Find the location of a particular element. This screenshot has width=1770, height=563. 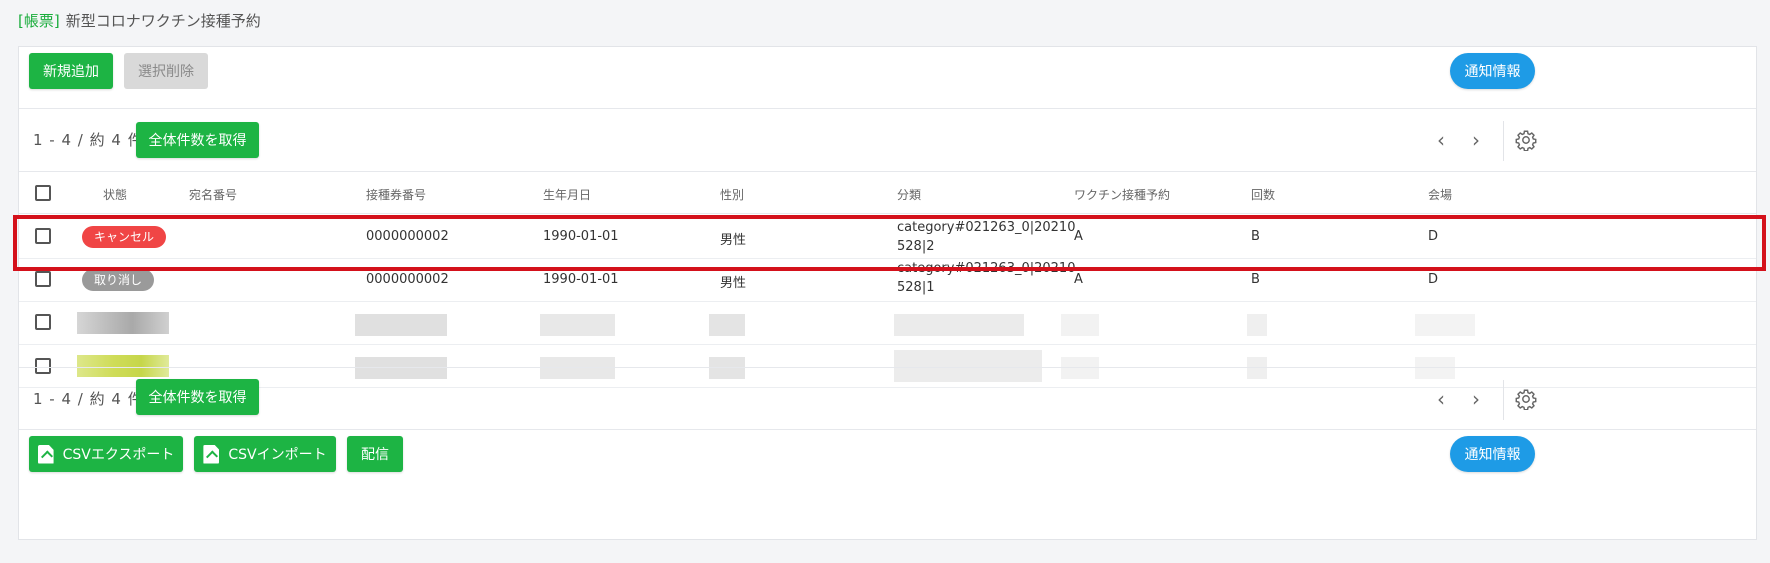

page-title-text: 新型コロナワクチン接種予約 is located at coordinates (163, 21).